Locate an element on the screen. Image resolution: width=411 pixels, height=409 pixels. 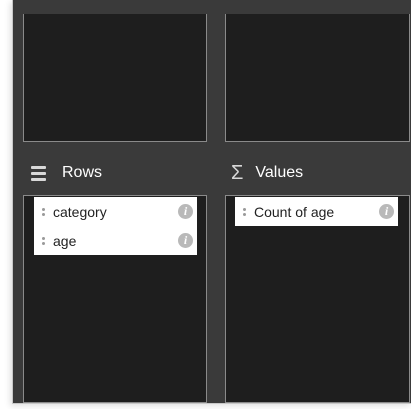
filters-dropzone is located at coordinates (115, 78).